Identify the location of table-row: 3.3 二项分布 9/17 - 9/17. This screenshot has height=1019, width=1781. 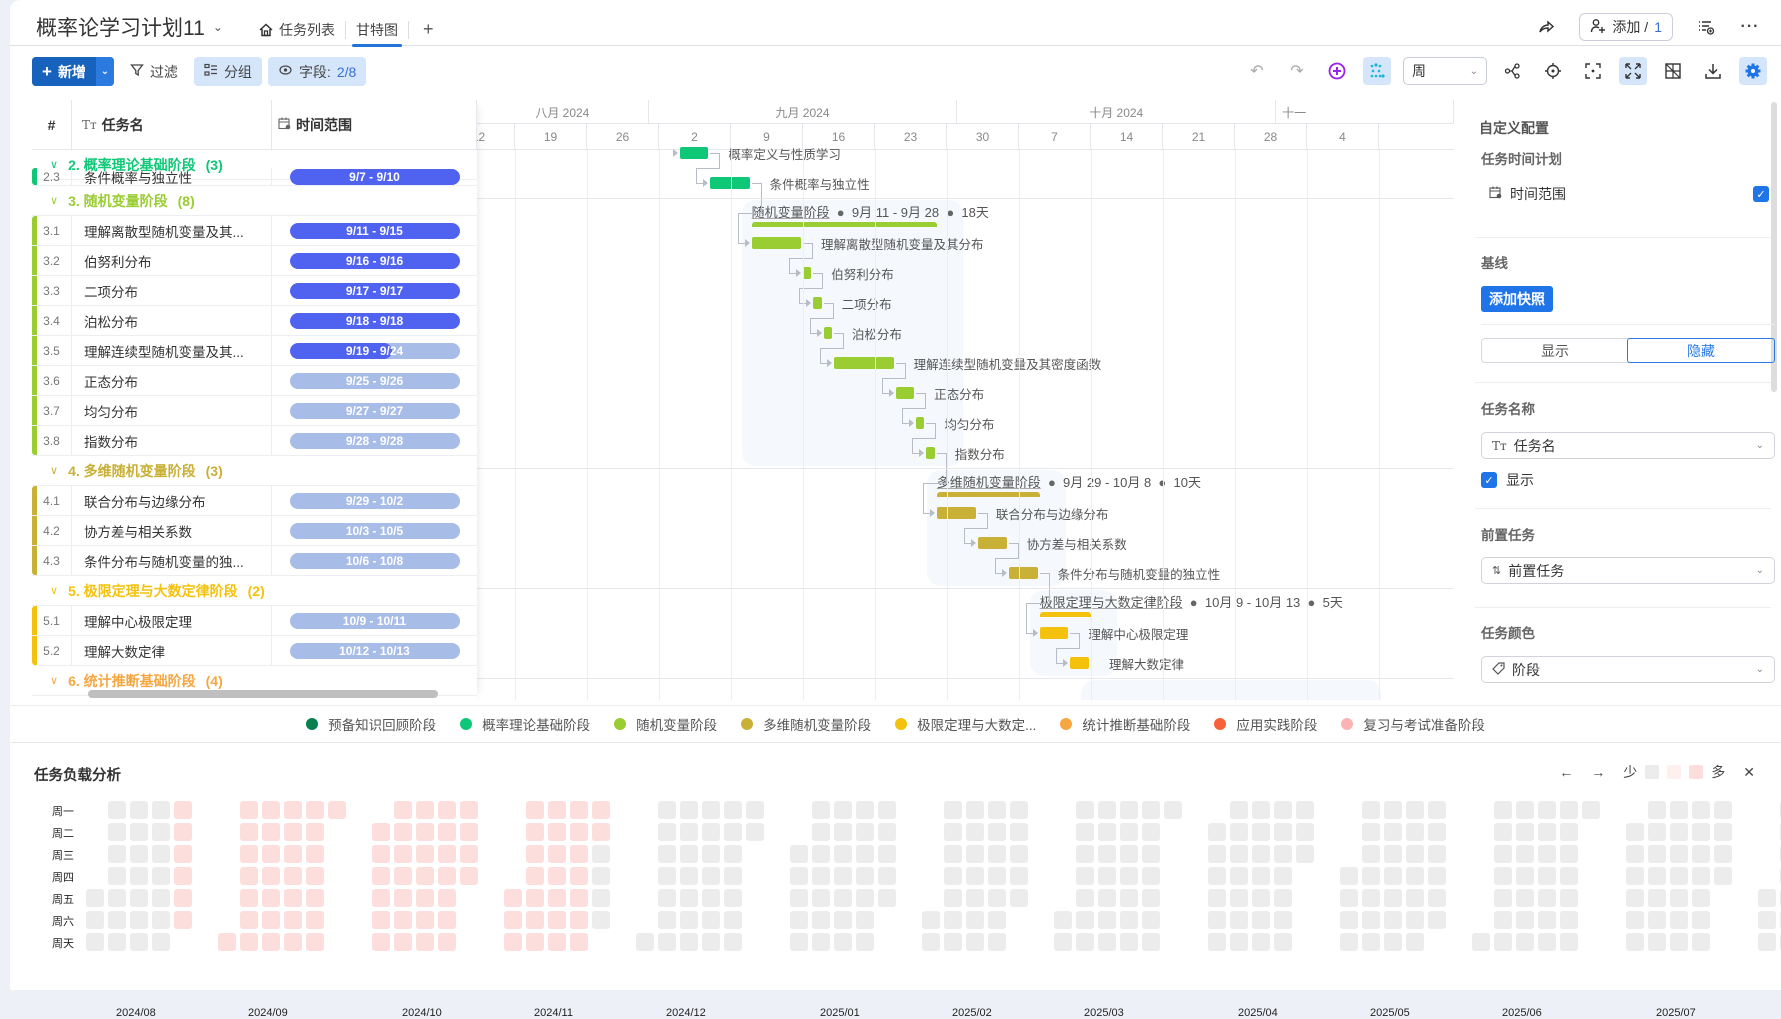
(254, 291).